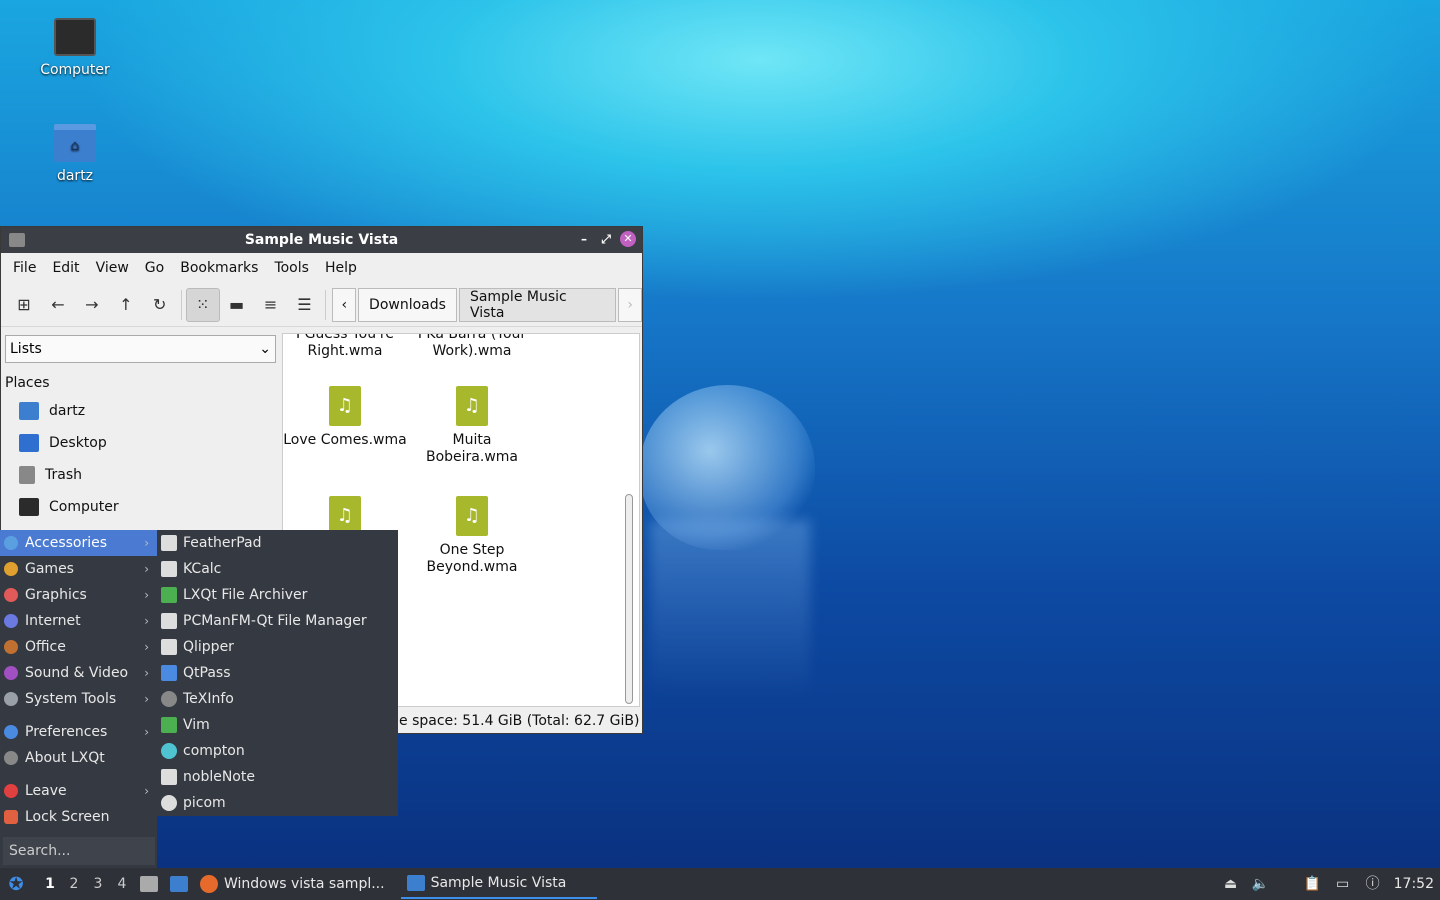  What do you see at coordinates (78, 732) in the screenshot?
I see `menu-preferences: Preferences ›` at bounding box center [78, 732].